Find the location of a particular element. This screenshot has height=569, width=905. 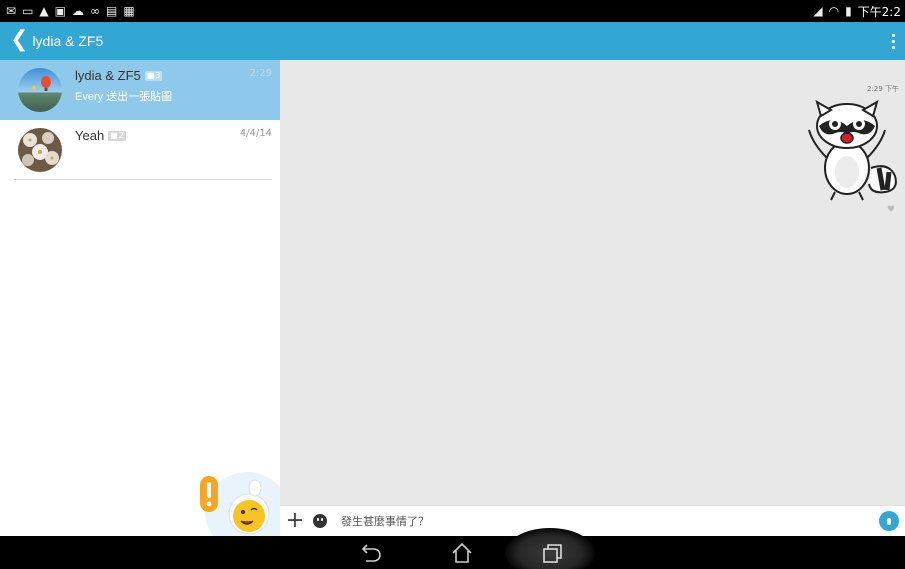

mic-button is located at coordinates (889, 521).